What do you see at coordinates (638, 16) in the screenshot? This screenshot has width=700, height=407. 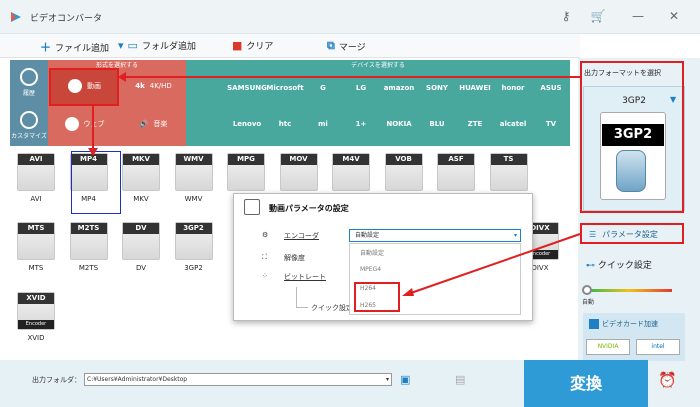 I see `minimize-button: —` at bounding box center [638, 16].